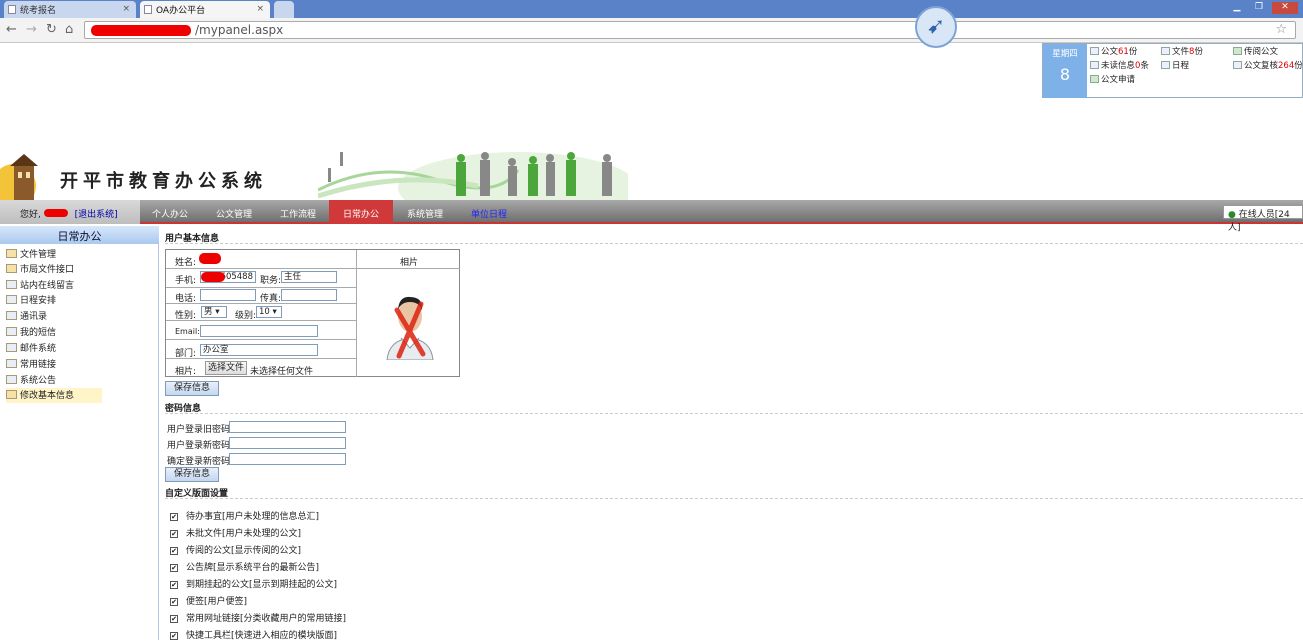  What do you see at coordinates (192, 474) in the screenshot?
I see `save-password-button: 保存信息` at bounding box center [192, 474].